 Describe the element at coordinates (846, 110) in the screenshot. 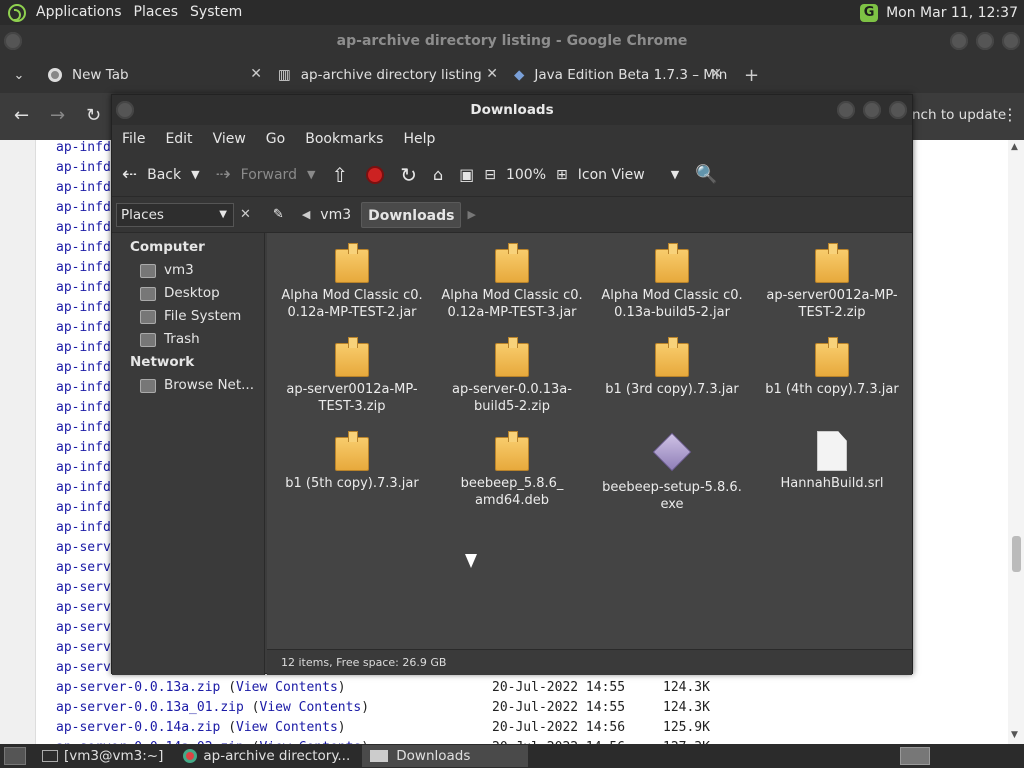

I see `fm-minimize-icon` at that location.